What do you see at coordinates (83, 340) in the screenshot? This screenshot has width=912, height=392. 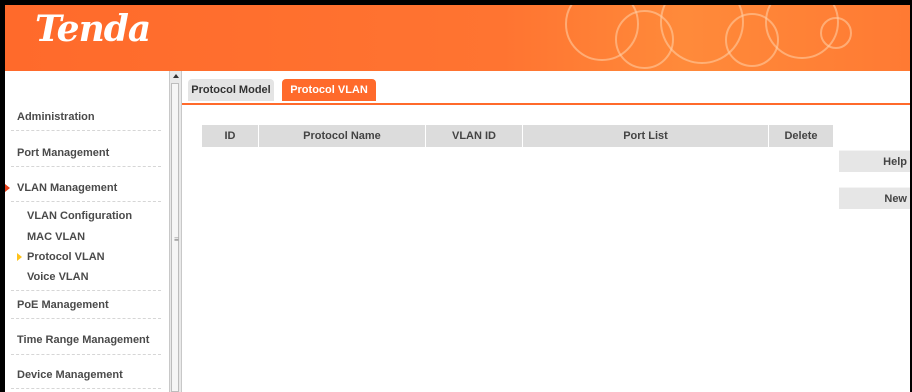 I see `sidebar-item-time-range-management: Time Range Management` at bounding box center [83, 340].